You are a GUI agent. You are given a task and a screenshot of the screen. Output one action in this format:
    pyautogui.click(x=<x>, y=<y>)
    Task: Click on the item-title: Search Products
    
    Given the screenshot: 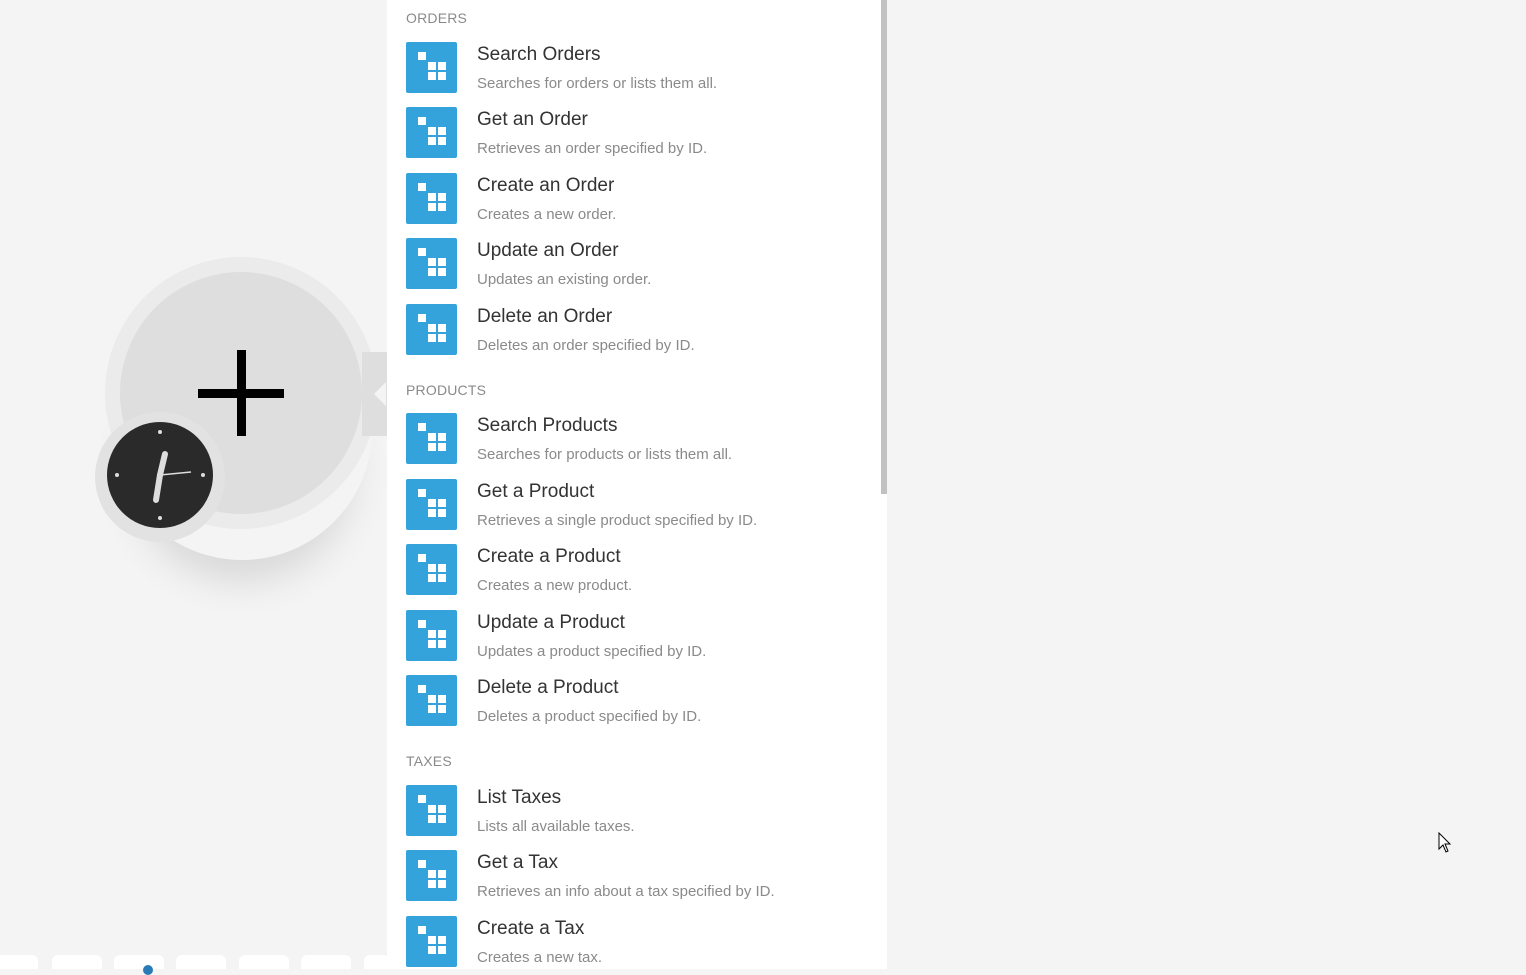 What is the action you would take?
    pyautogui.click(x=547, y=425)
    